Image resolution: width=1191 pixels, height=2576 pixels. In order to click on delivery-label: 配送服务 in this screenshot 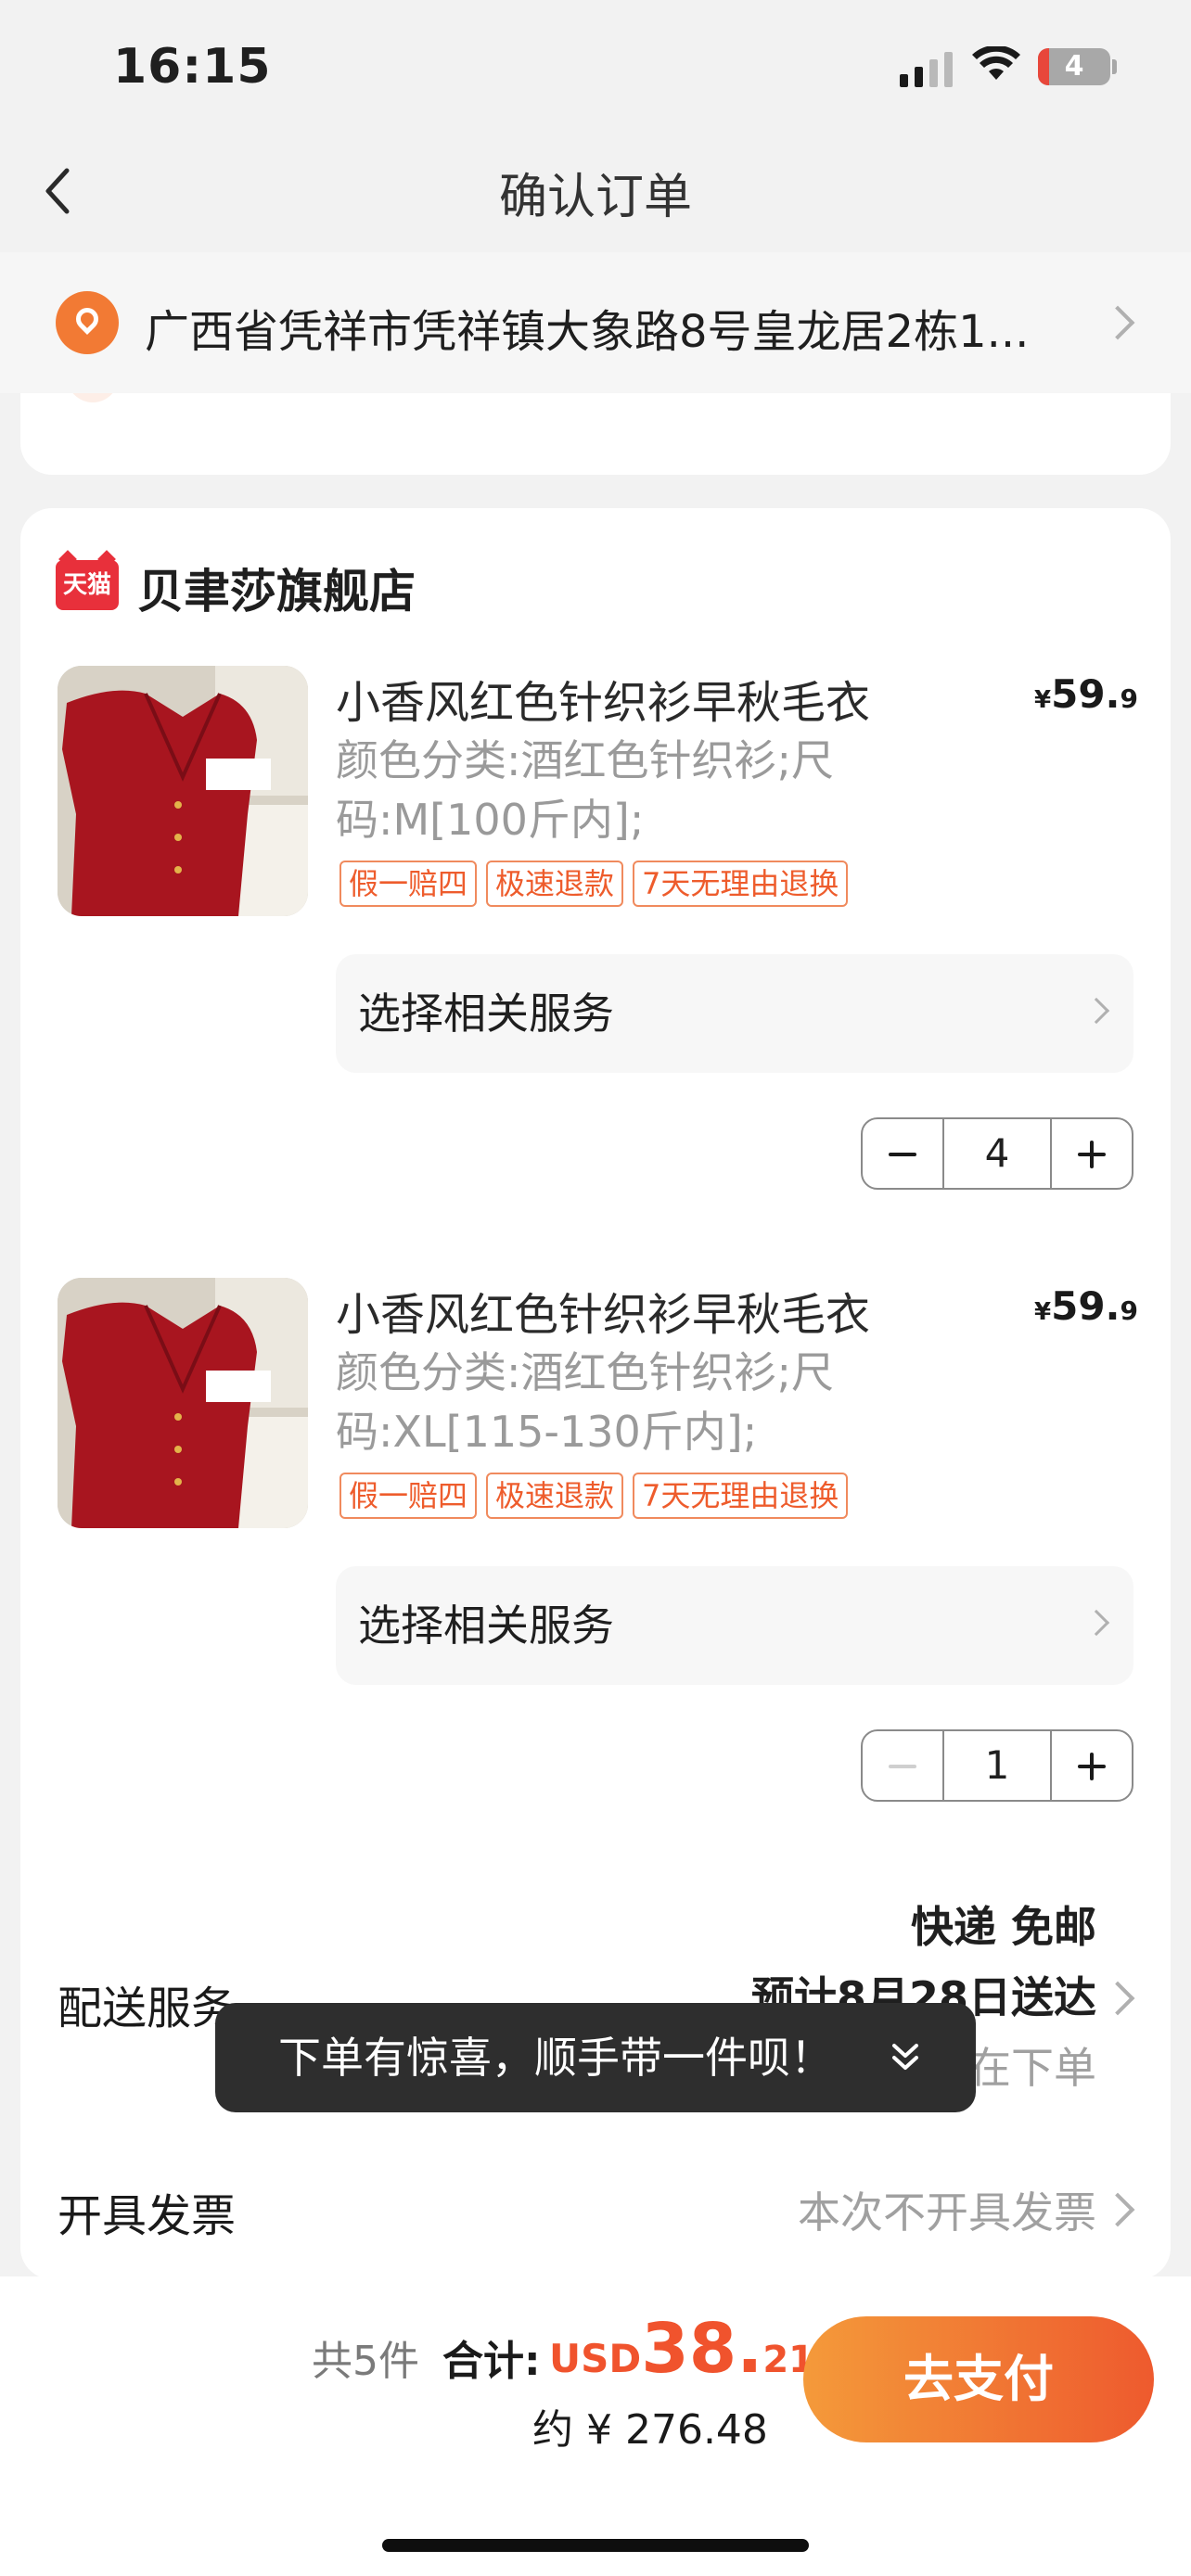, I will do `click(147, 2008)`.